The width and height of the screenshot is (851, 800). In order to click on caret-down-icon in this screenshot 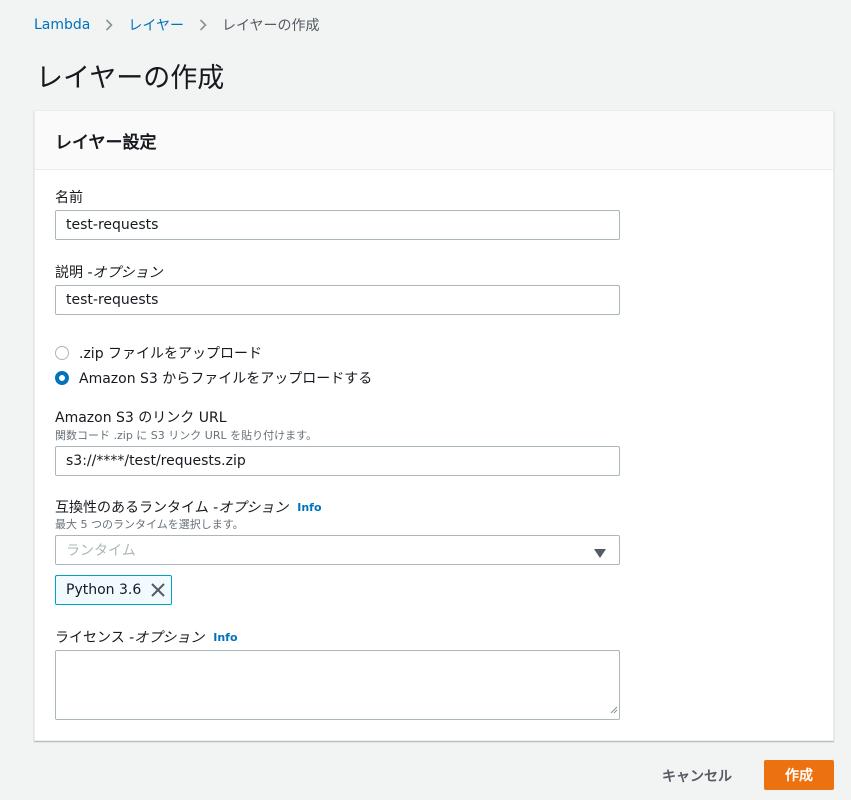, I will do `click(600, 554)`.